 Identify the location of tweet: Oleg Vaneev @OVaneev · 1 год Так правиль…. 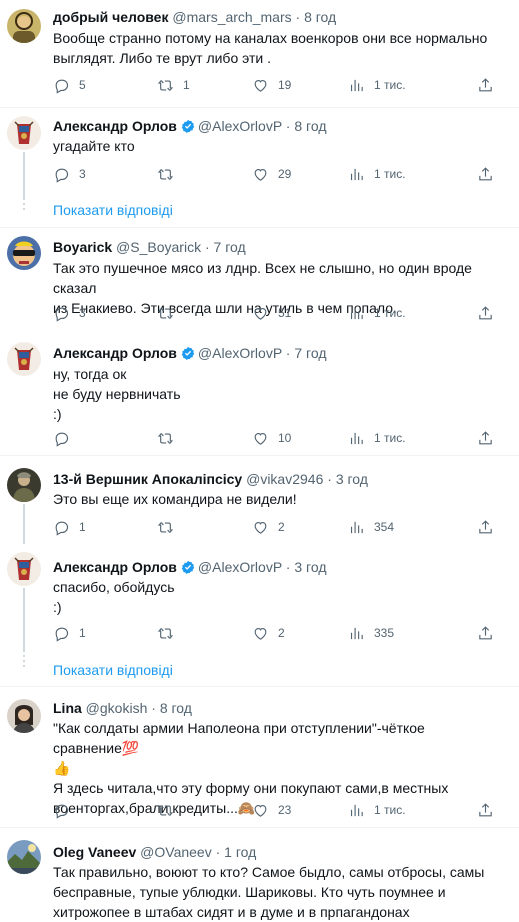
(259, 875).